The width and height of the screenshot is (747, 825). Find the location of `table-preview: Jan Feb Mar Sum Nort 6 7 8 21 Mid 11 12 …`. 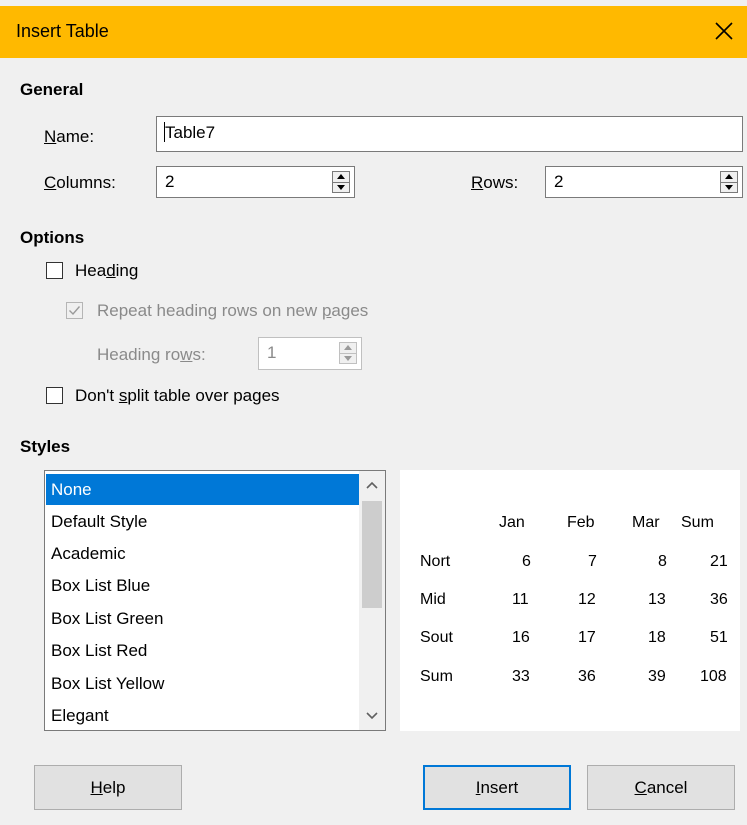

table-preview: Jan Feb Mar Sum Nort 6 7 8 21 Mid 11 12 … is located at coordinates (570, 600).